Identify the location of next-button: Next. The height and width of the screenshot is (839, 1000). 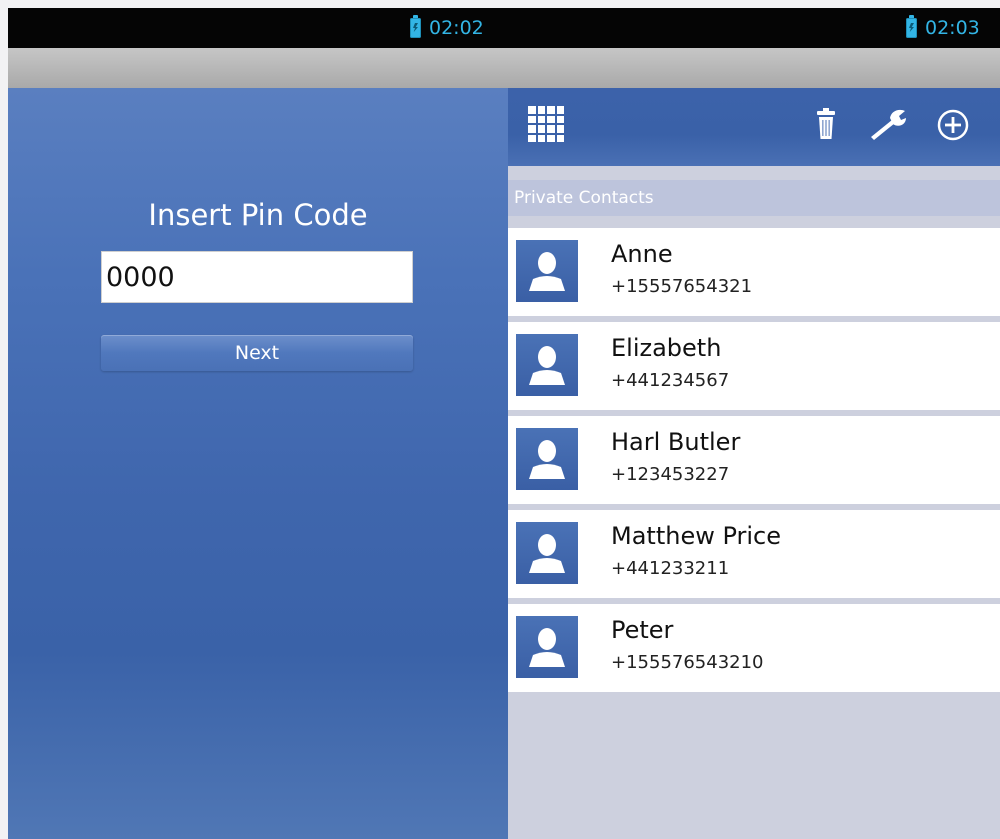
(257, 353).